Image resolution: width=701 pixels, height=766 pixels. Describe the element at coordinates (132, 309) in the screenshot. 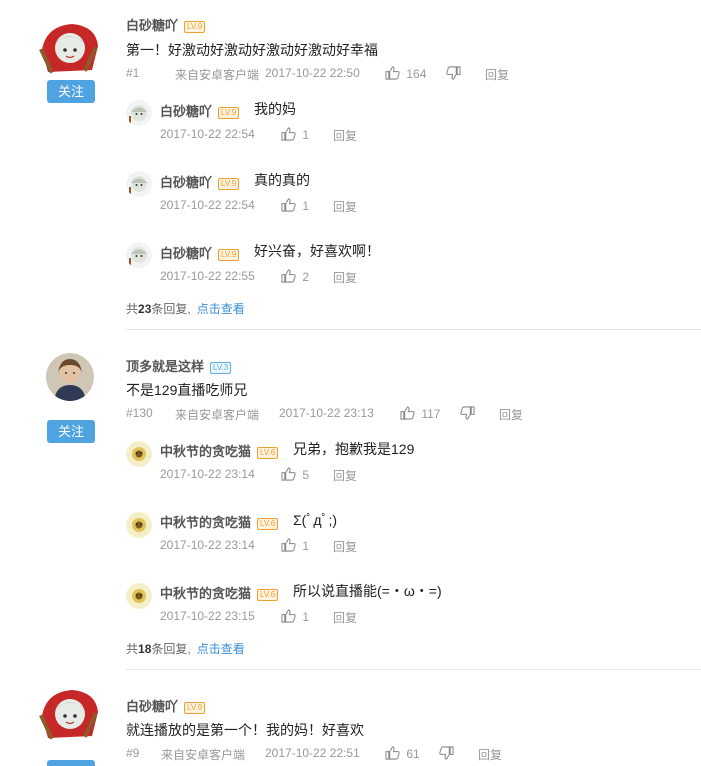

I see `summary-prefix: 共` at that location.